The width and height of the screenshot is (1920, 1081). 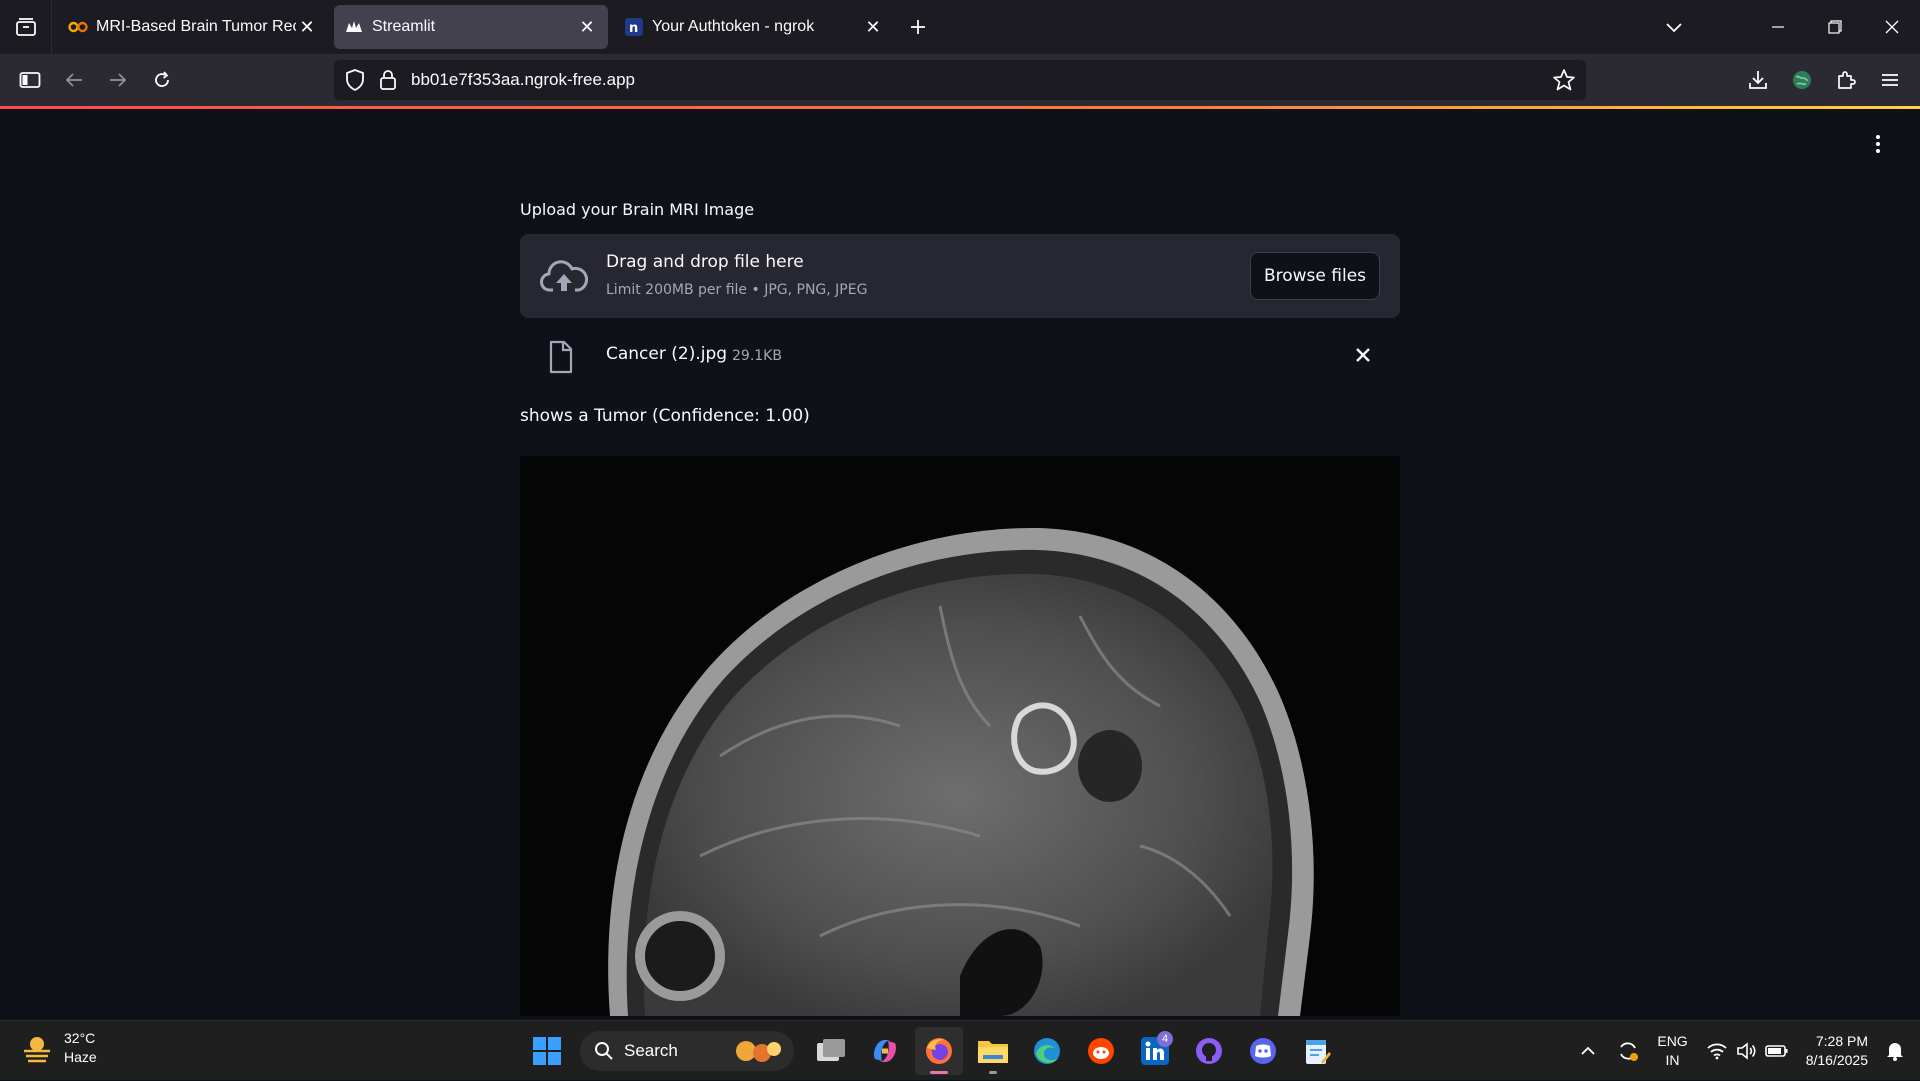 I want to click on svg-text: n, so click(x=633, y=28).